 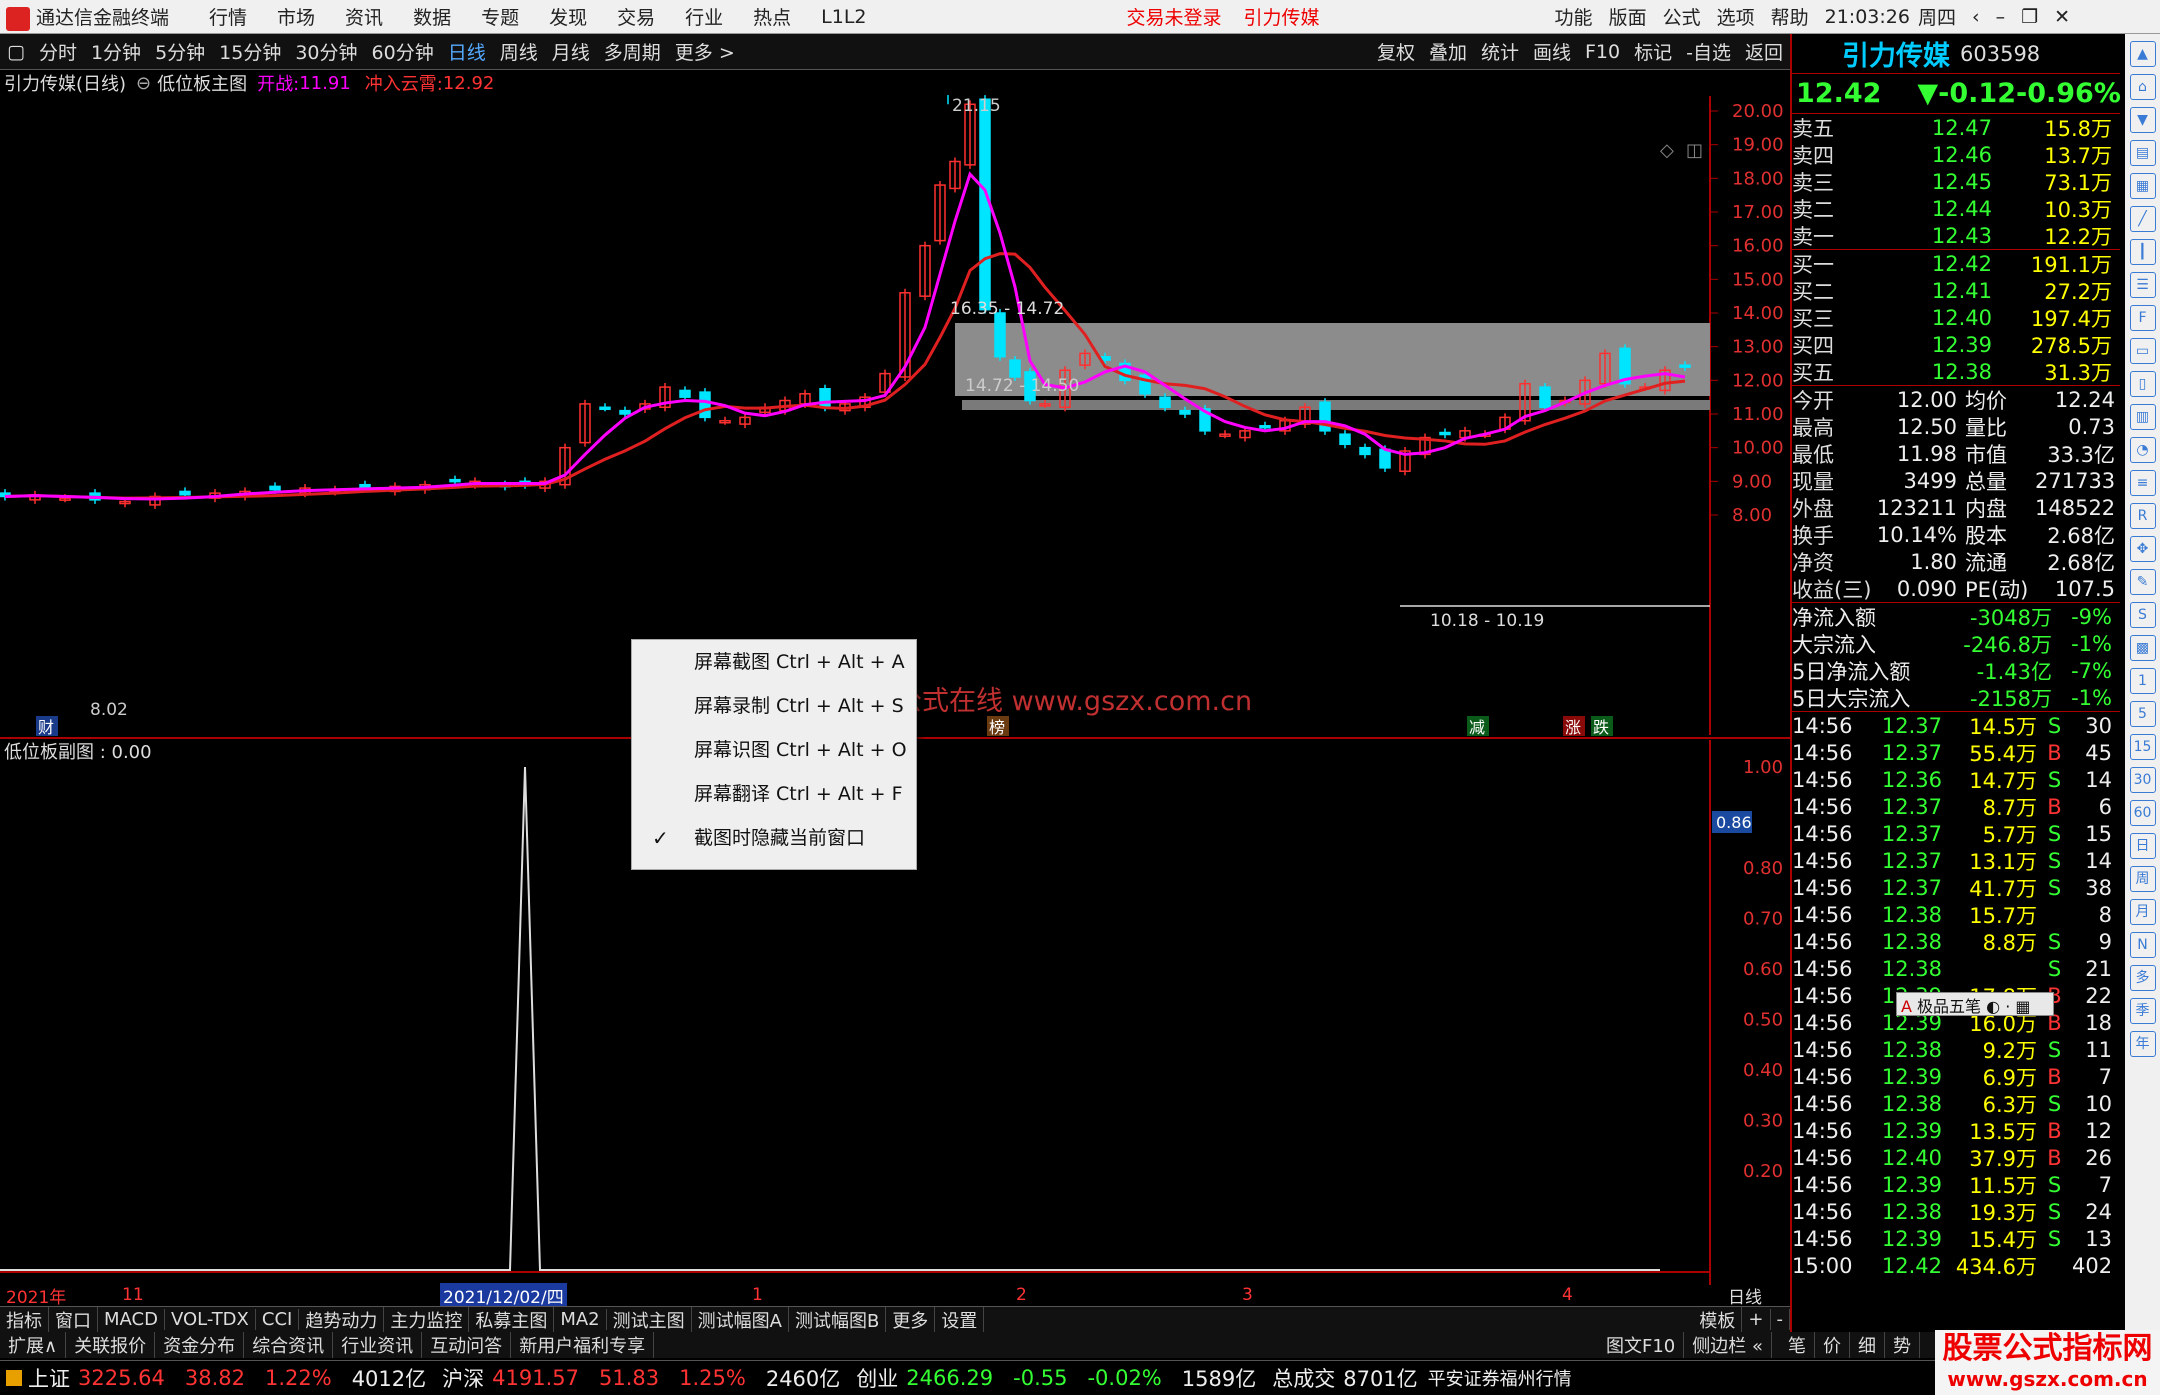 I want to click on tab-hangye: 行业资讯, so click(x=378, y=1345).